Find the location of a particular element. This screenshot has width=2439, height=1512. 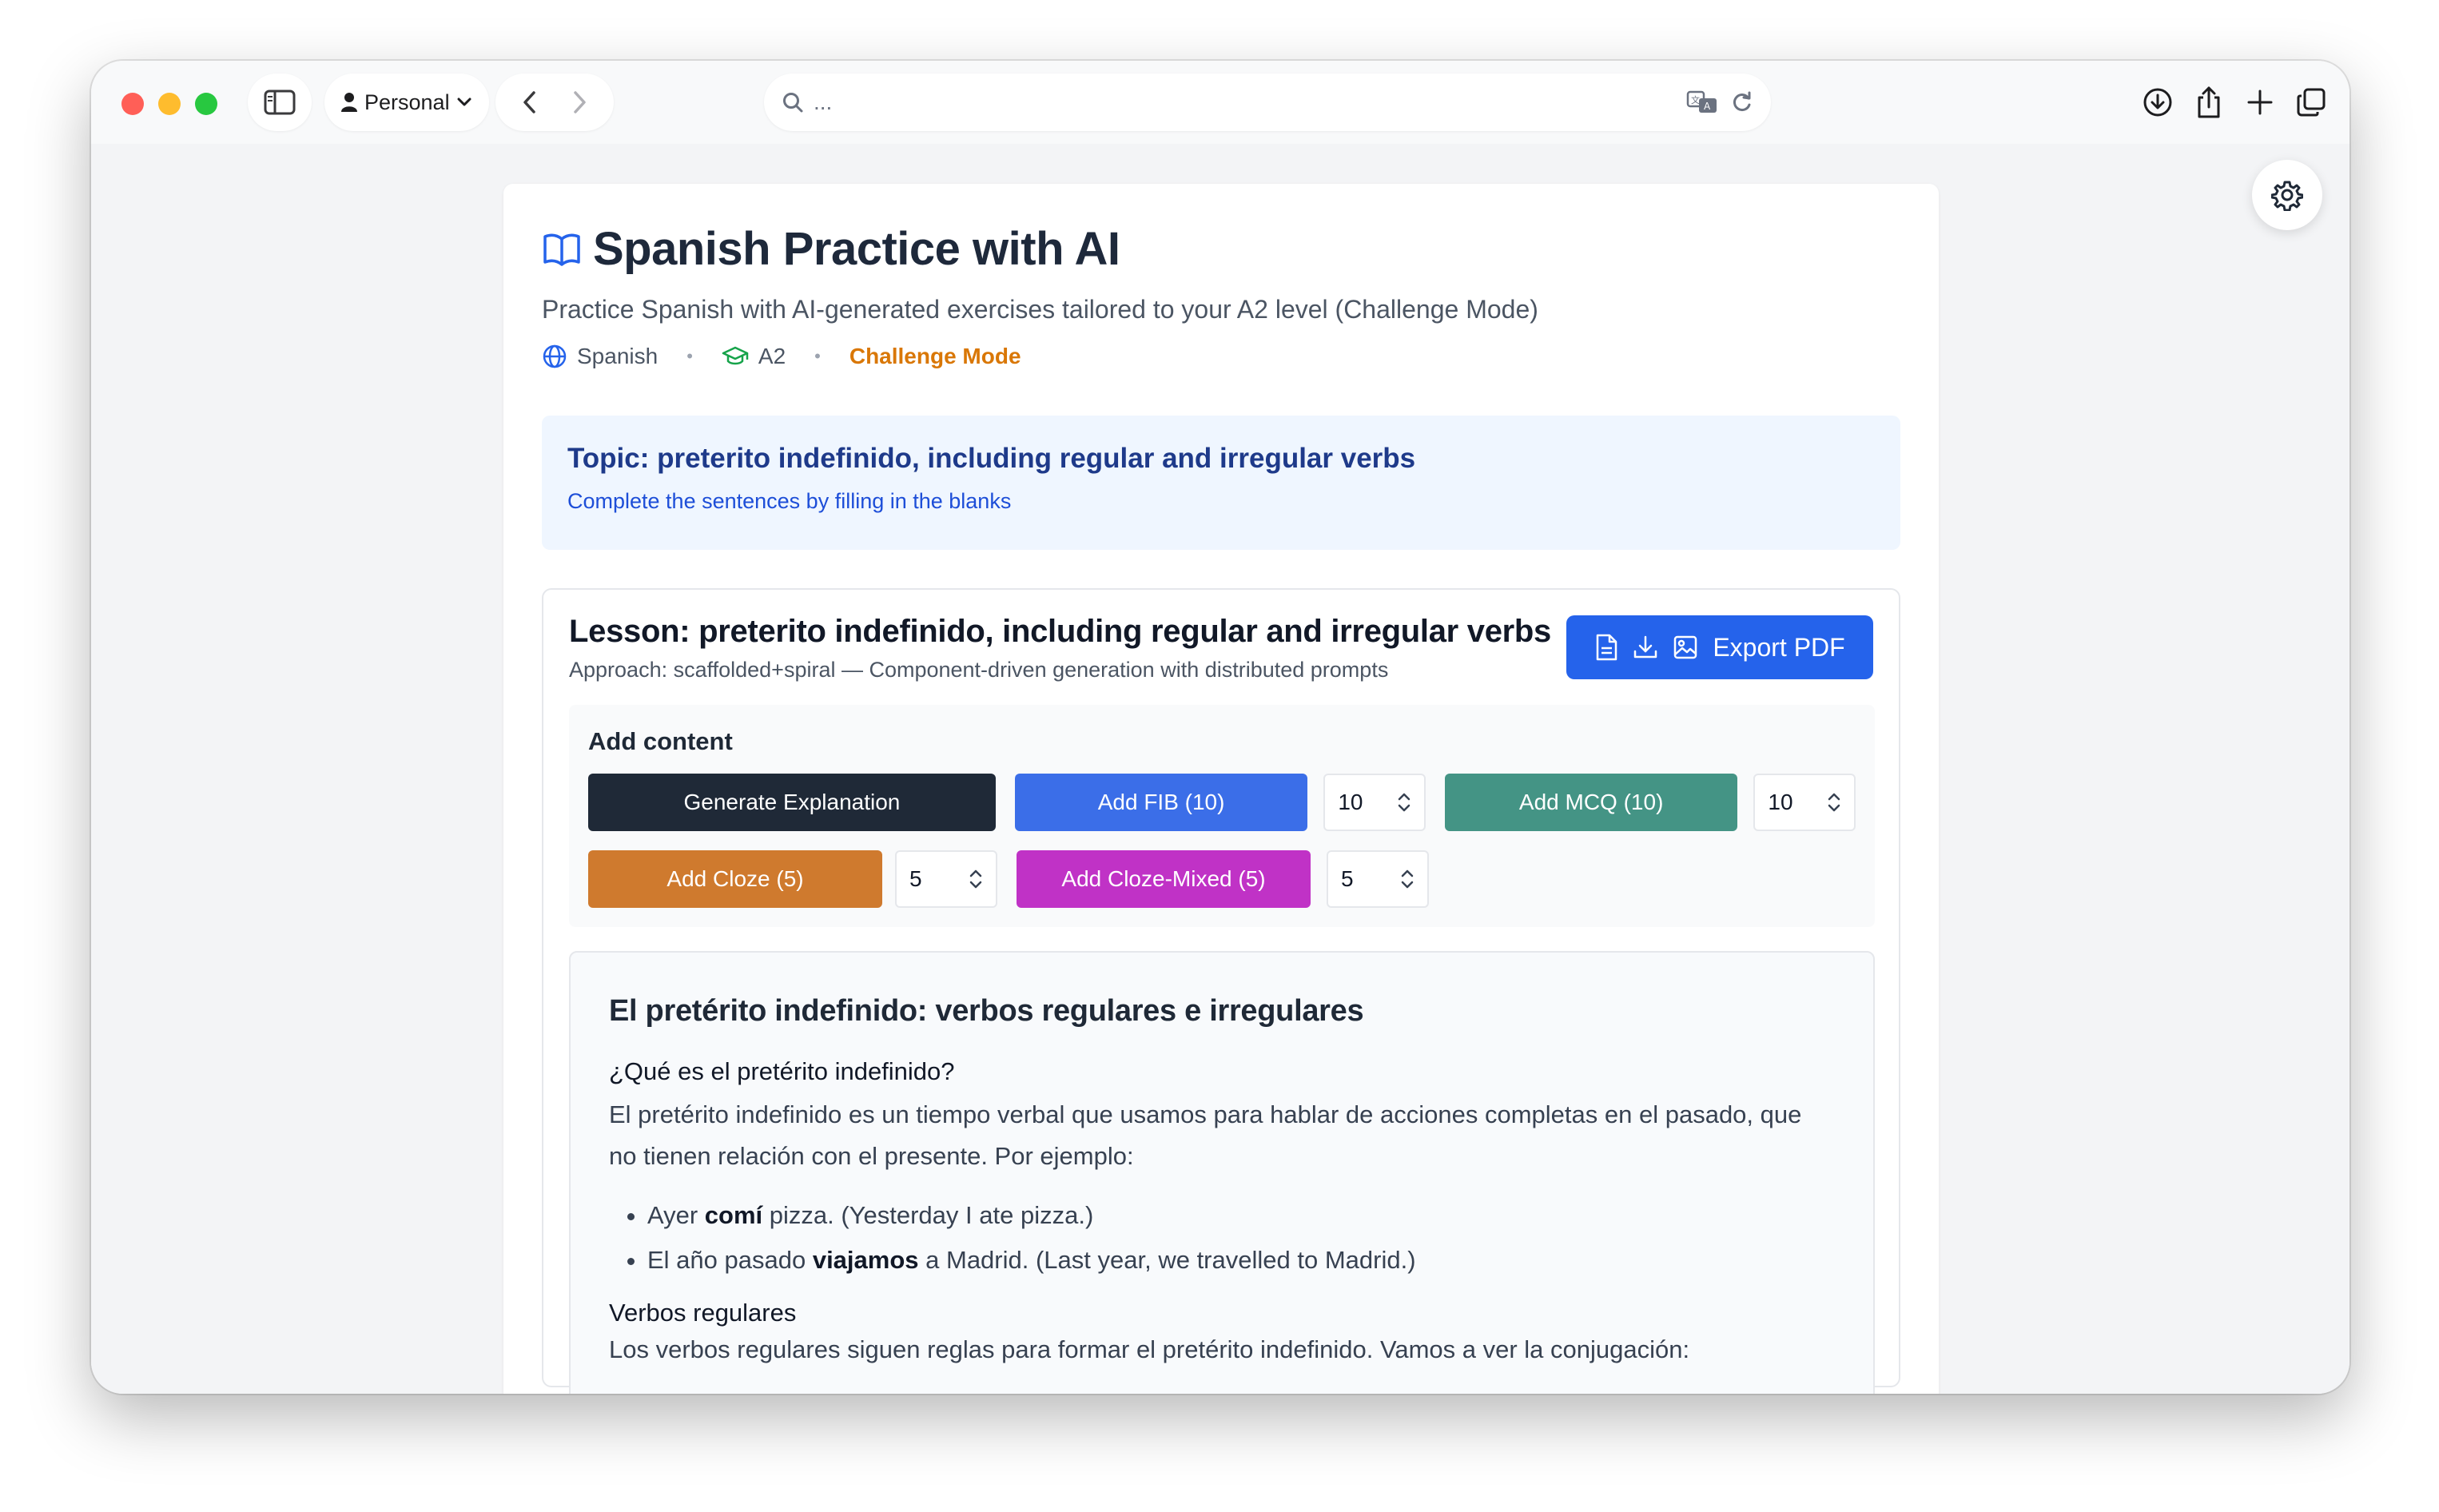

language-label: Spanish is located at coordinates (617, 356).